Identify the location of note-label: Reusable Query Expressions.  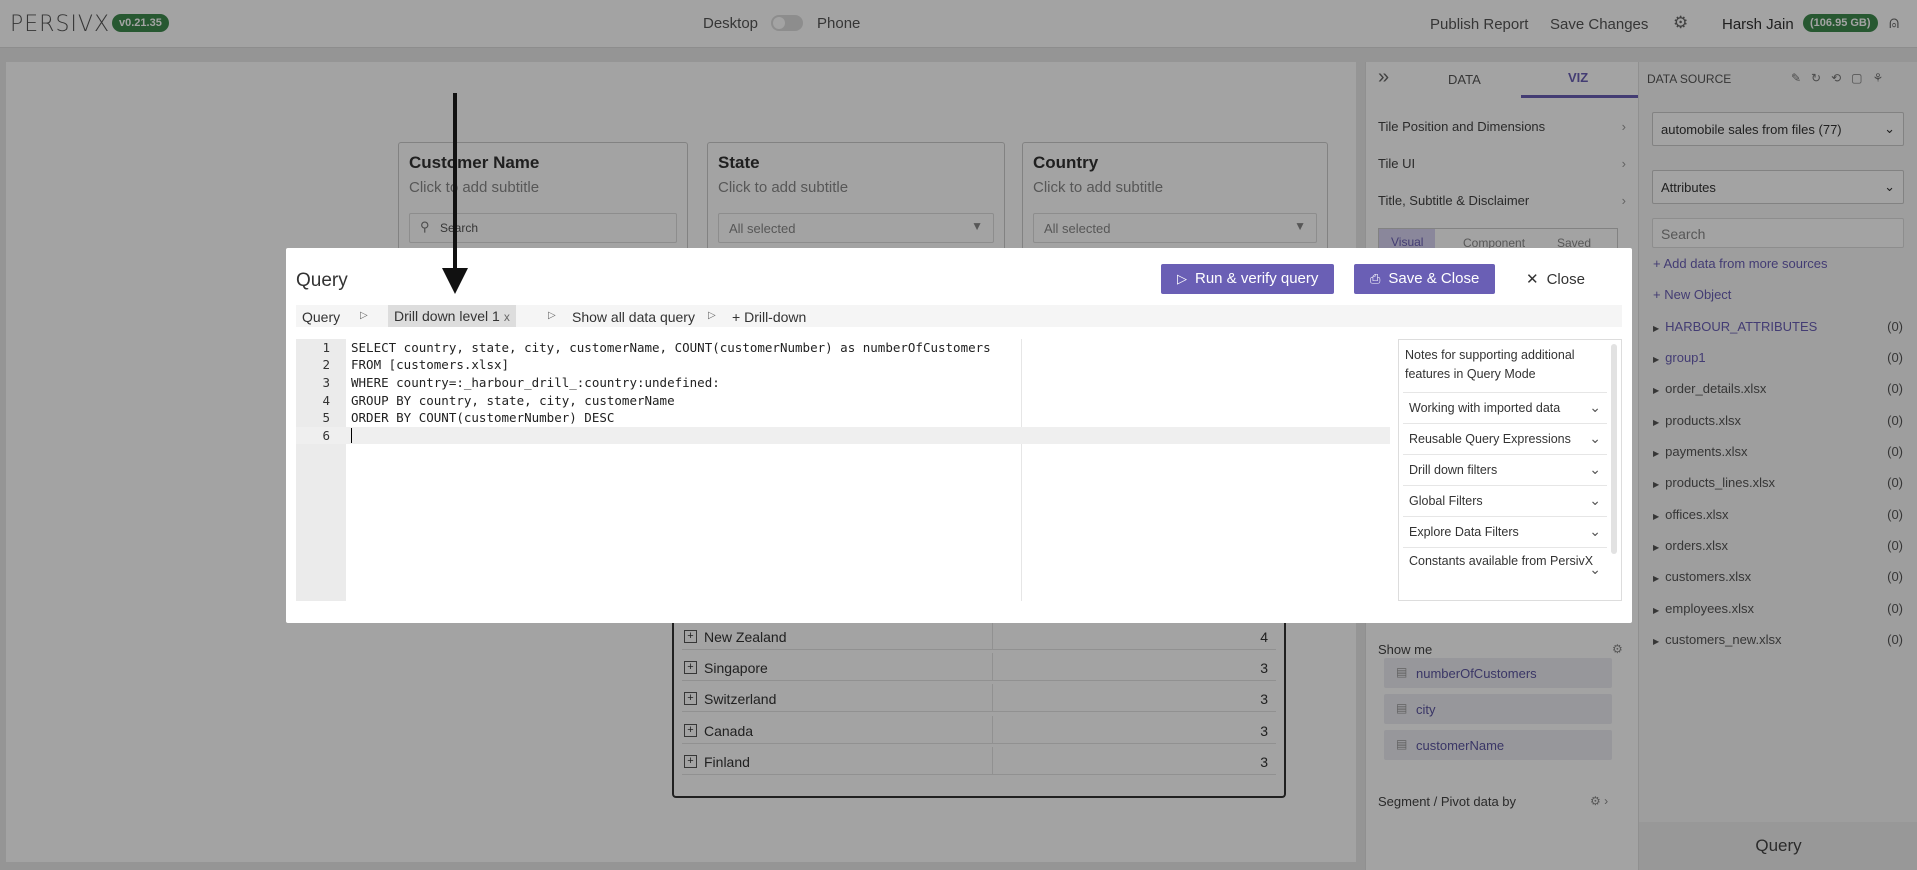
(1490, 439).